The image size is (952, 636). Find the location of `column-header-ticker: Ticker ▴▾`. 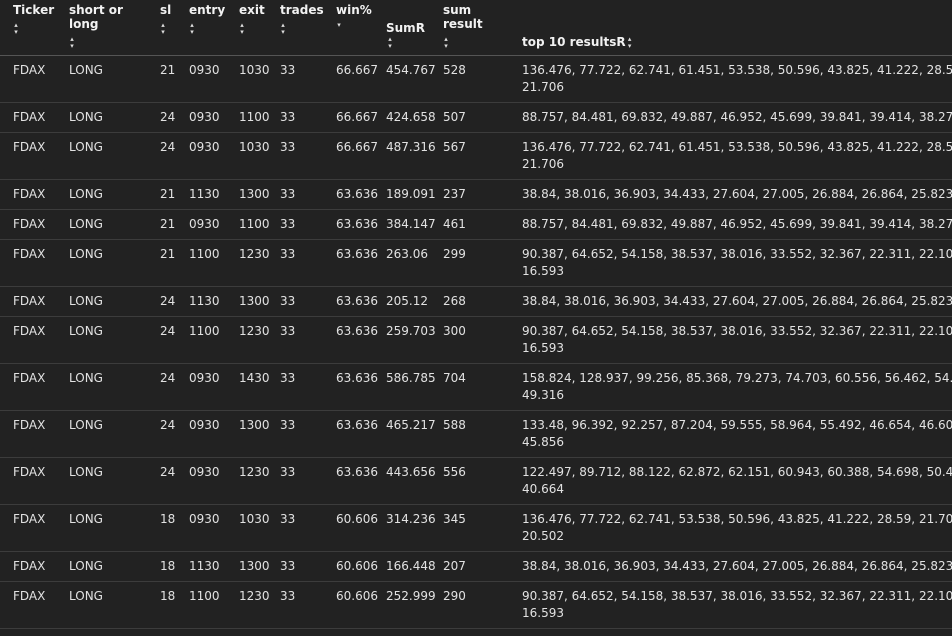

column-header-ticker: Ticker ▴▾ is located at coordinates (28, 28).